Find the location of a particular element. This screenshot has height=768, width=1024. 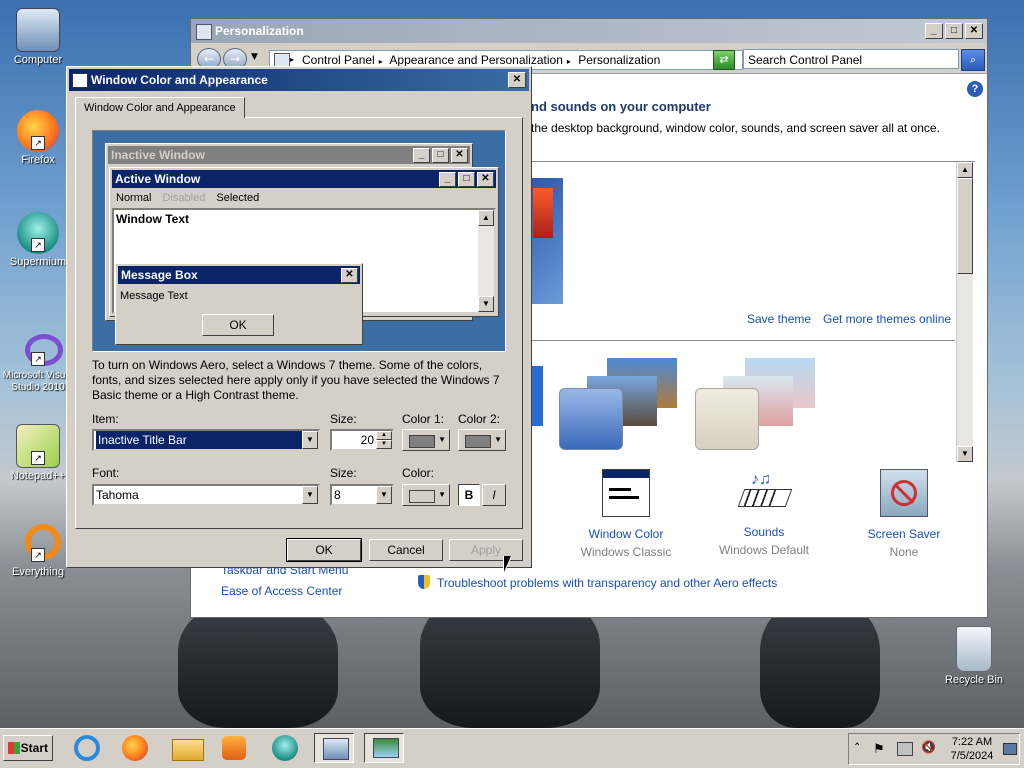

screen-saver-item: Screen Saver None is located at coordinates (904, 514).